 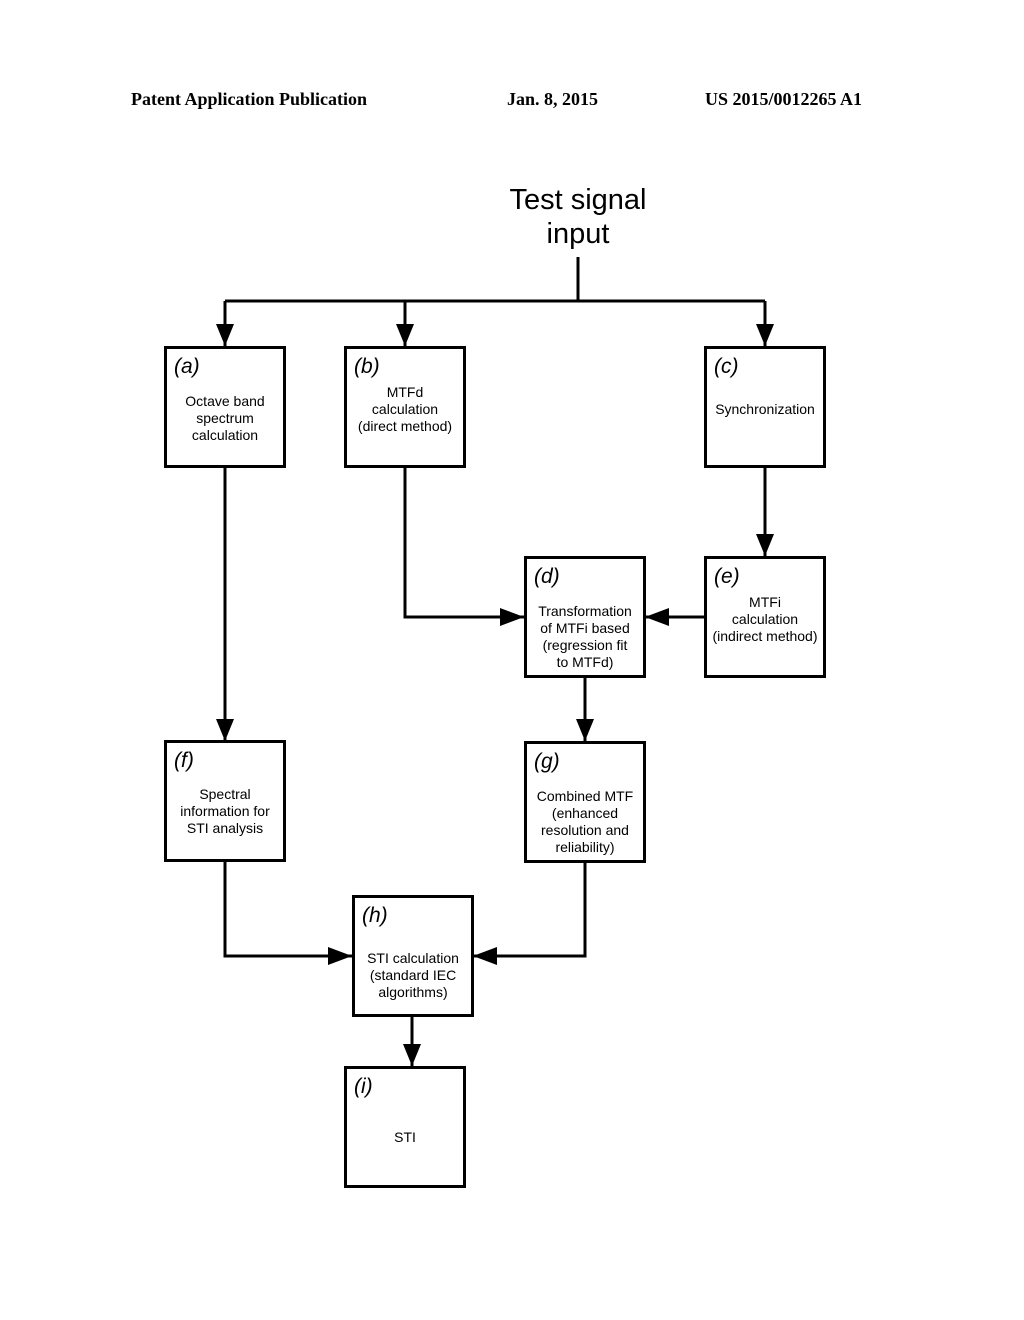 I want to click on edge-f-h, so click(x=287, y=910).